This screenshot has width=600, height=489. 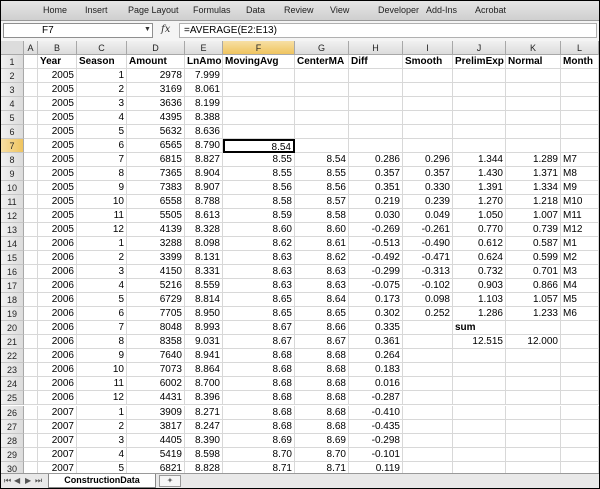 What do you see at coordinates (376, 412) in the screenshot?
I see `cell-h26: -0.410` at bounding box center [376, 412].